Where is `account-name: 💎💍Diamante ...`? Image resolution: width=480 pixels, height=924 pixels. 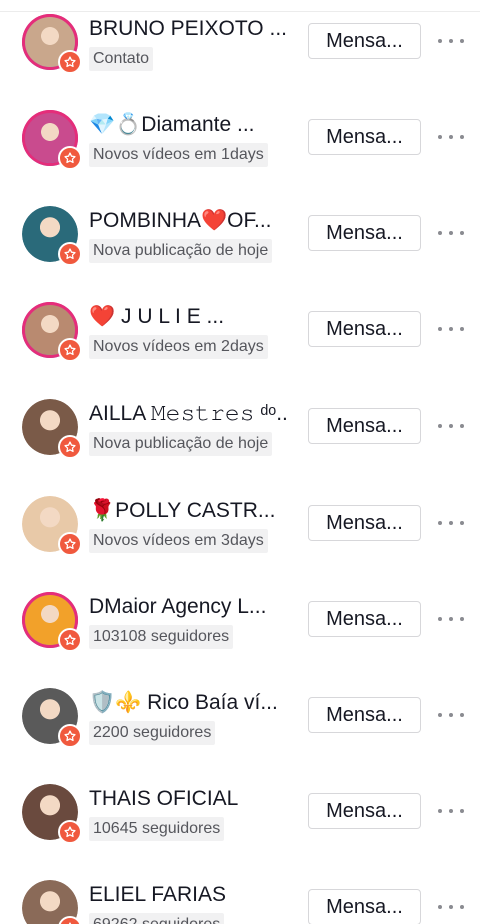 account-name: 💎💍Diamante ... is located at coordinates (189, 125).